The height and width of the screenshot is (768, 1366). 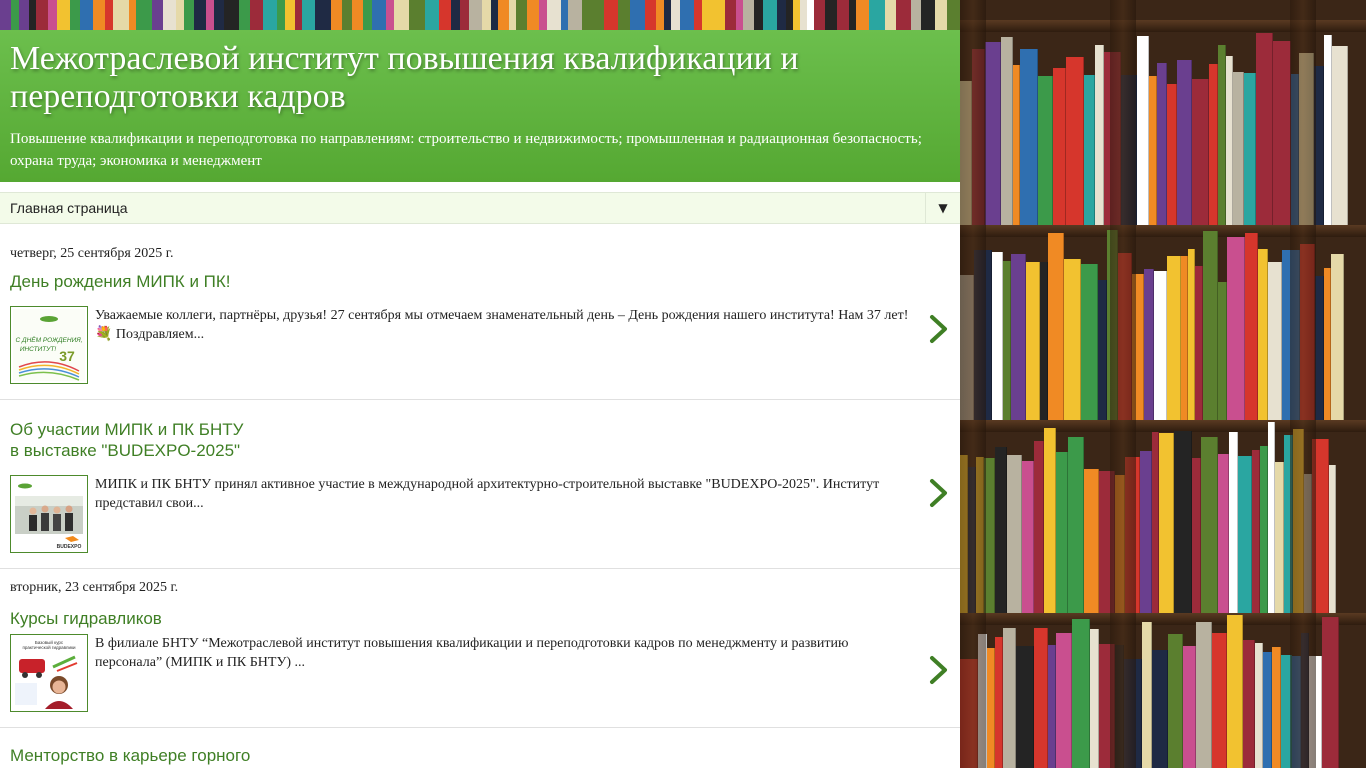 I want to click on nav-current-page: Главная страница, so click(x=462, y=208).